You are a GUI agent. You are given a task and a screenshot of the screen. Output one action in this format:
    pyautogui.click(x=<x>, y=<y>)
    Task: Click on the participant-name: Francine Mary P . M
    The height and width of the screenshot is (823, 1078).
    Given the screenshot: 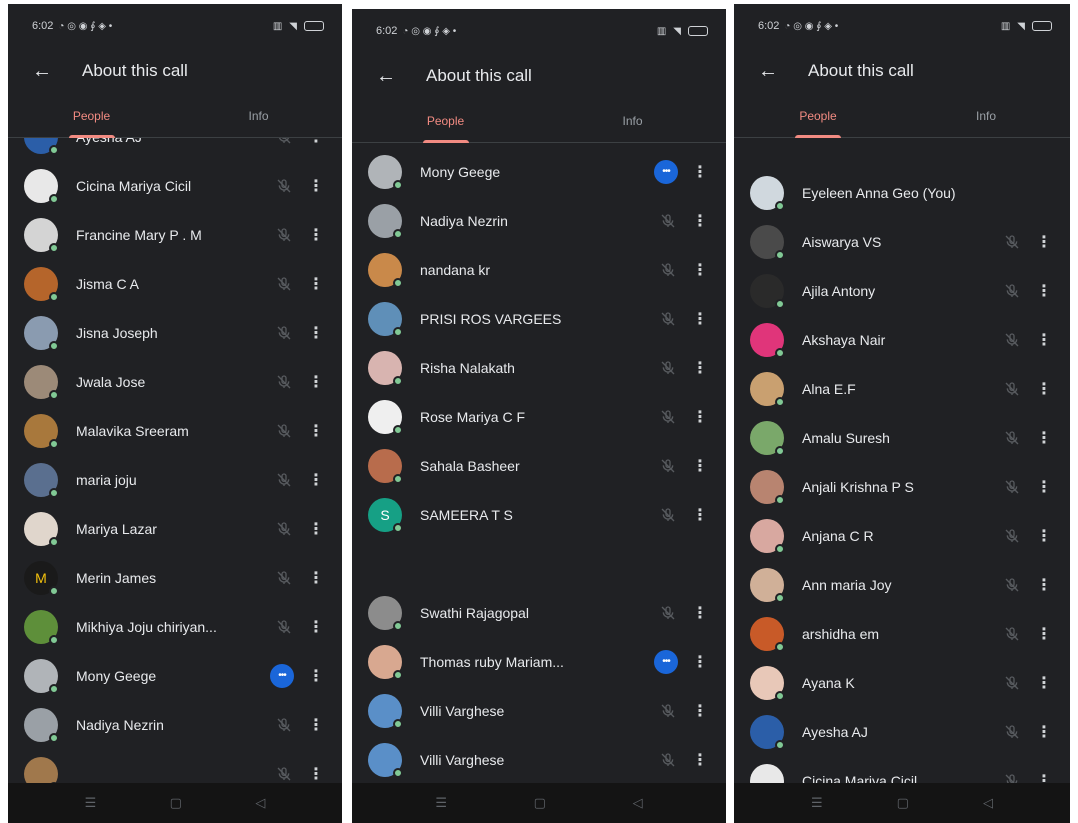 What is the action you would take?
    pyautogui.click(x=139, y=234)
    